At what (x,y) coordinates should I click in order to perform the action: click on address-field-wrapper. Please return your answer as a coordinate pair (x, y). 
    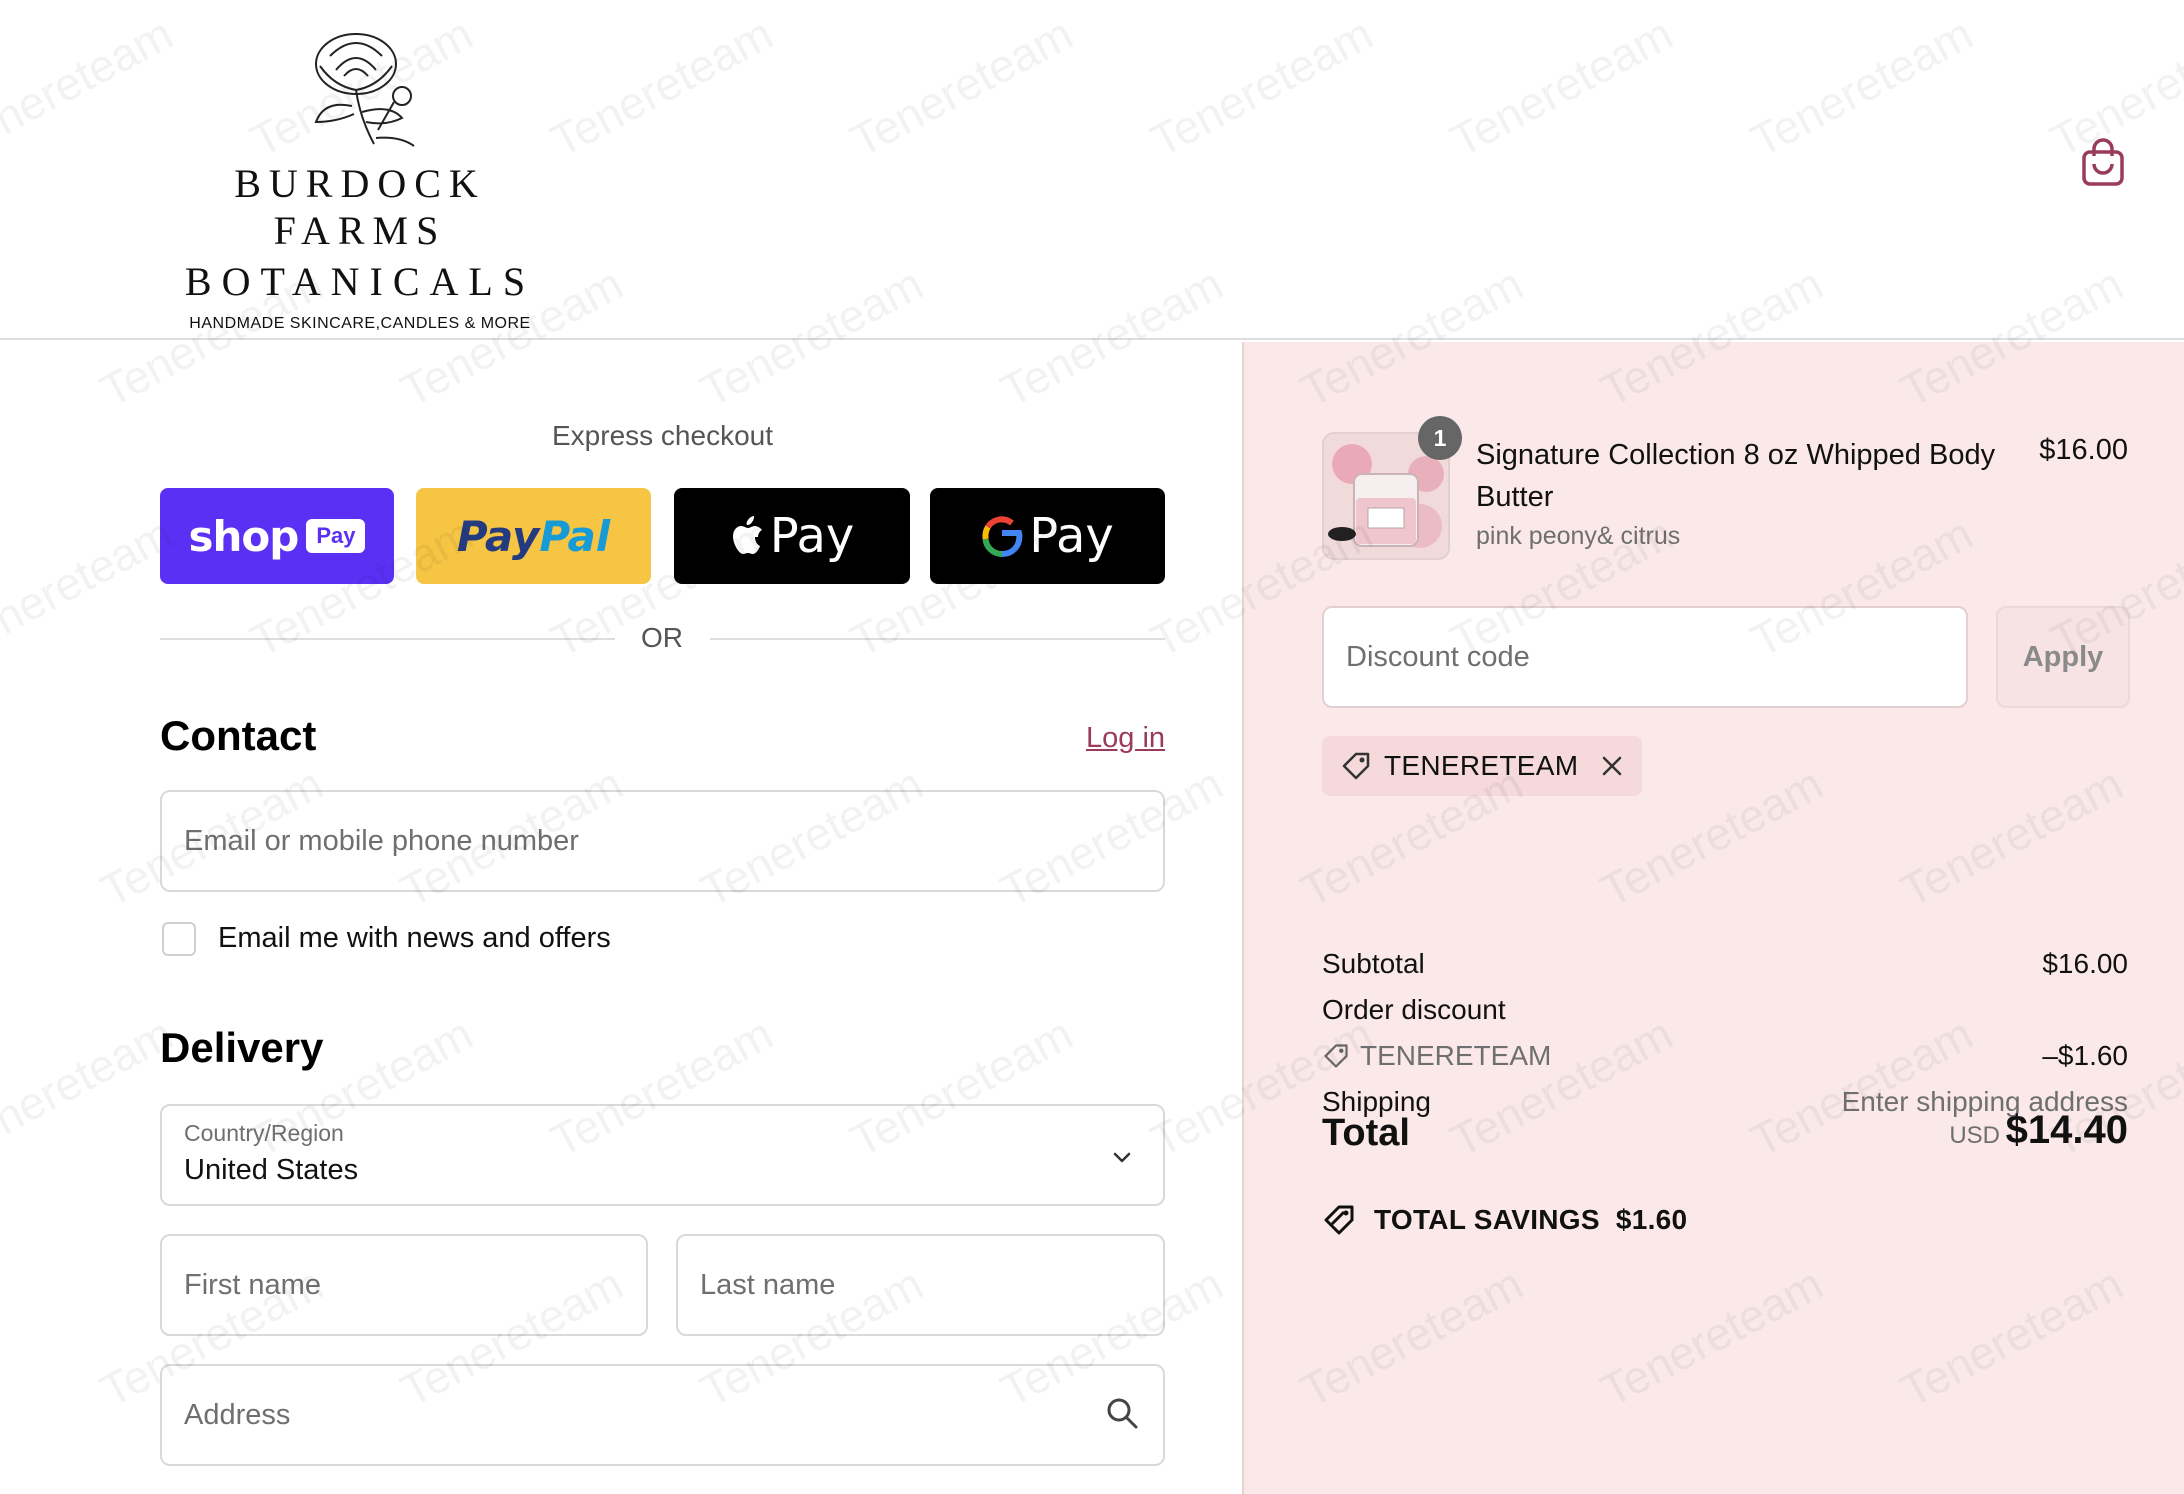
    Looking at the image, I should click on (662, 1415).